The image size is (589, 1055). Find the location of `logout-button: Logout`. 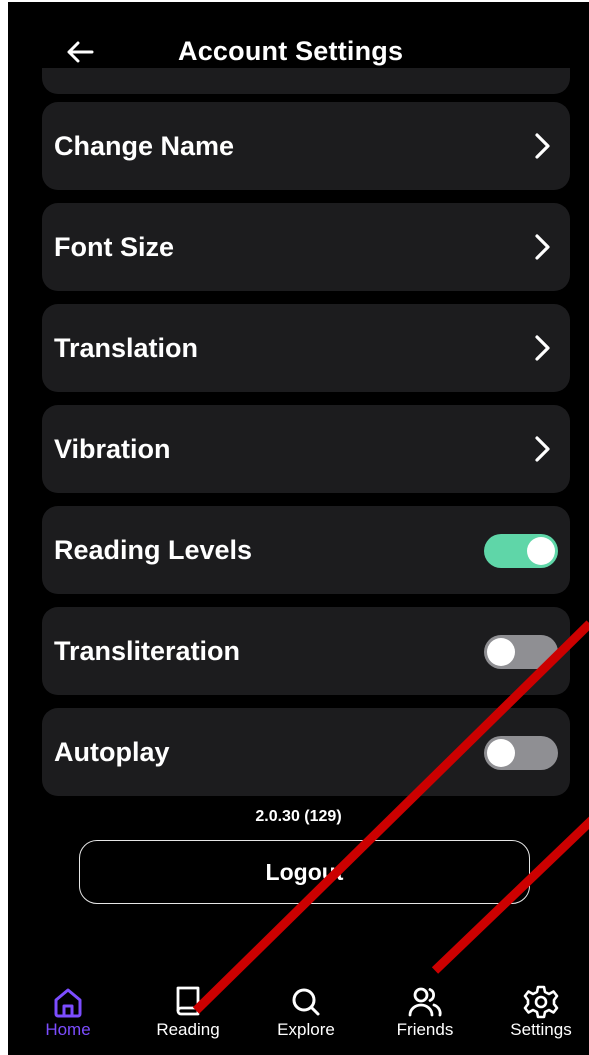

logout-button: Logout is located at coordinates (304, 872).